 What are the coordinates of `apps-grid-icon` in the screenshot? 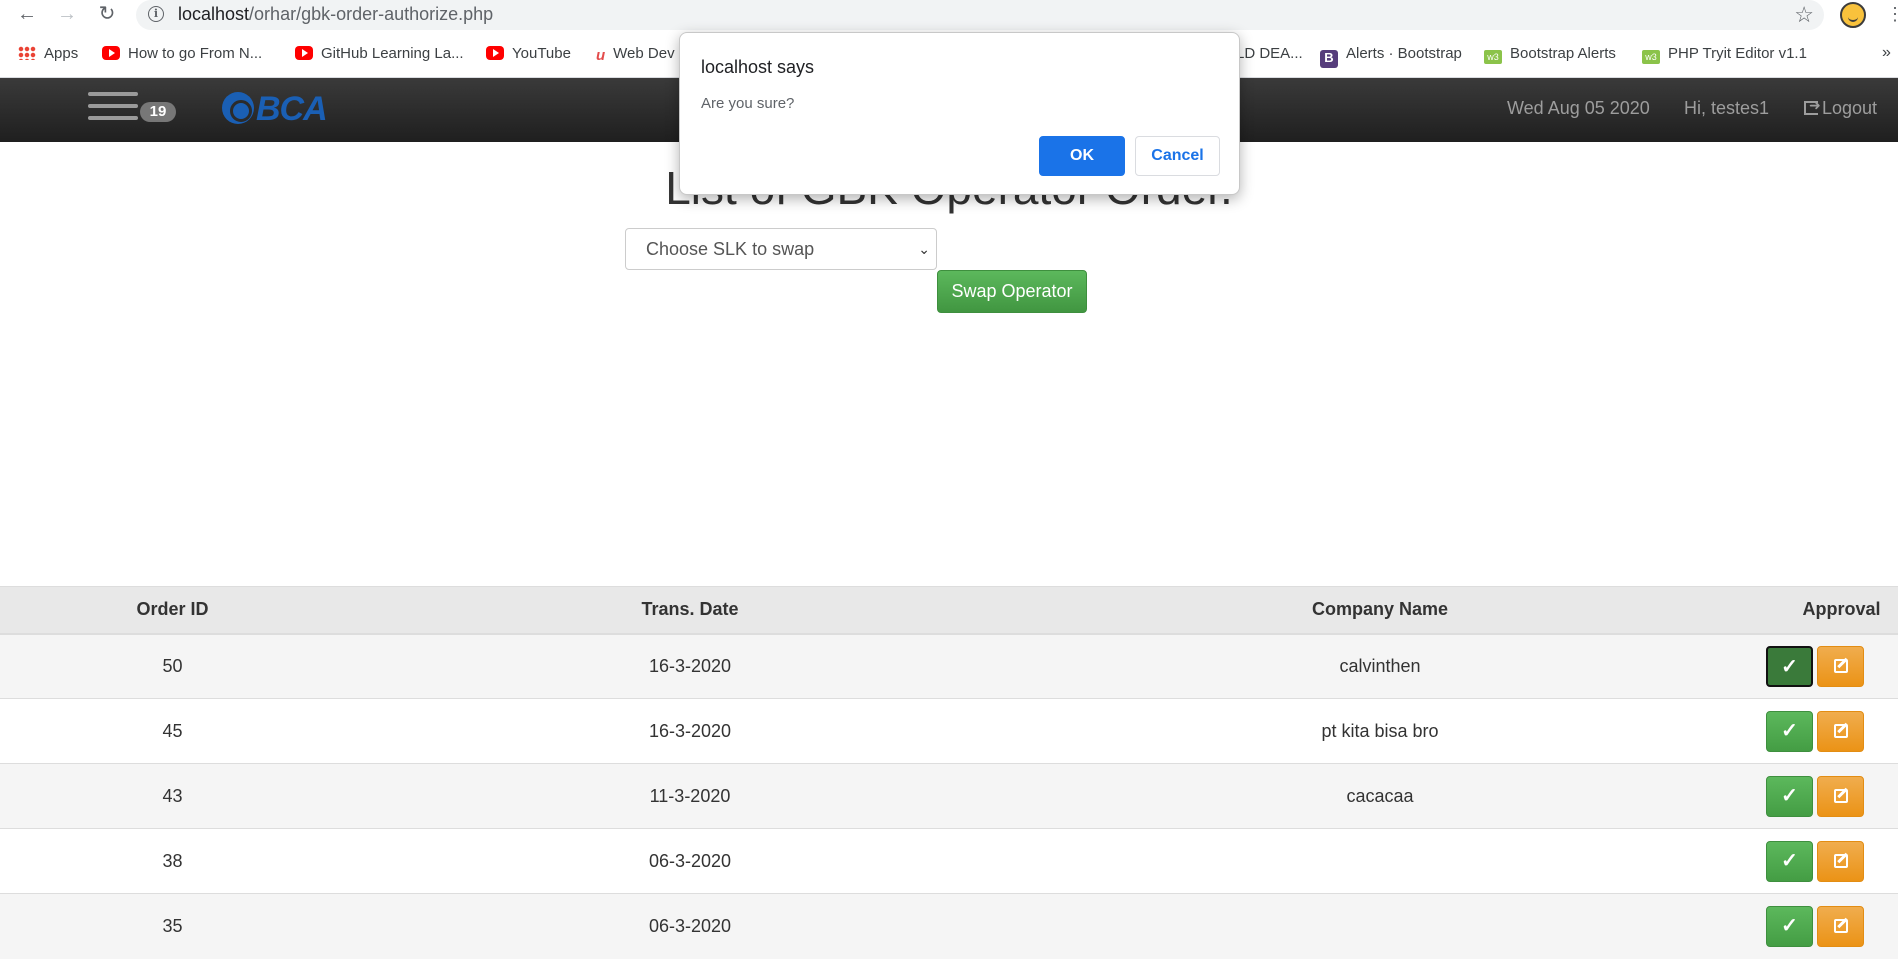 It's located at (27, 53).